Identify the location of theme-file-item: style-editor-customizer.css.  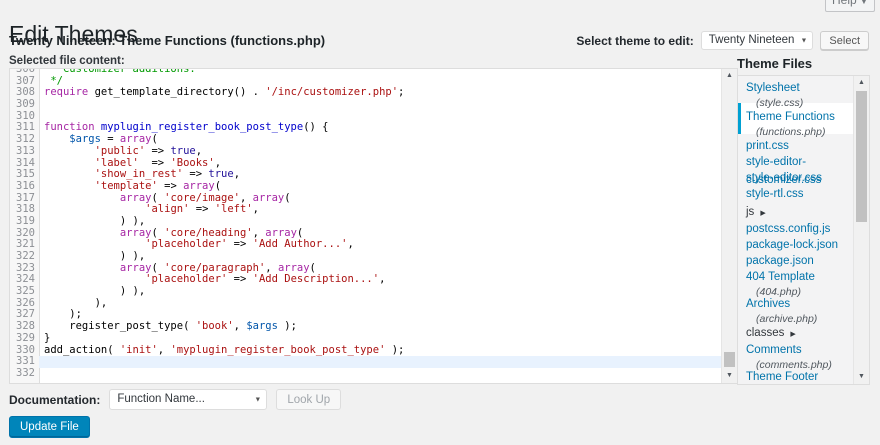
(795, 168).